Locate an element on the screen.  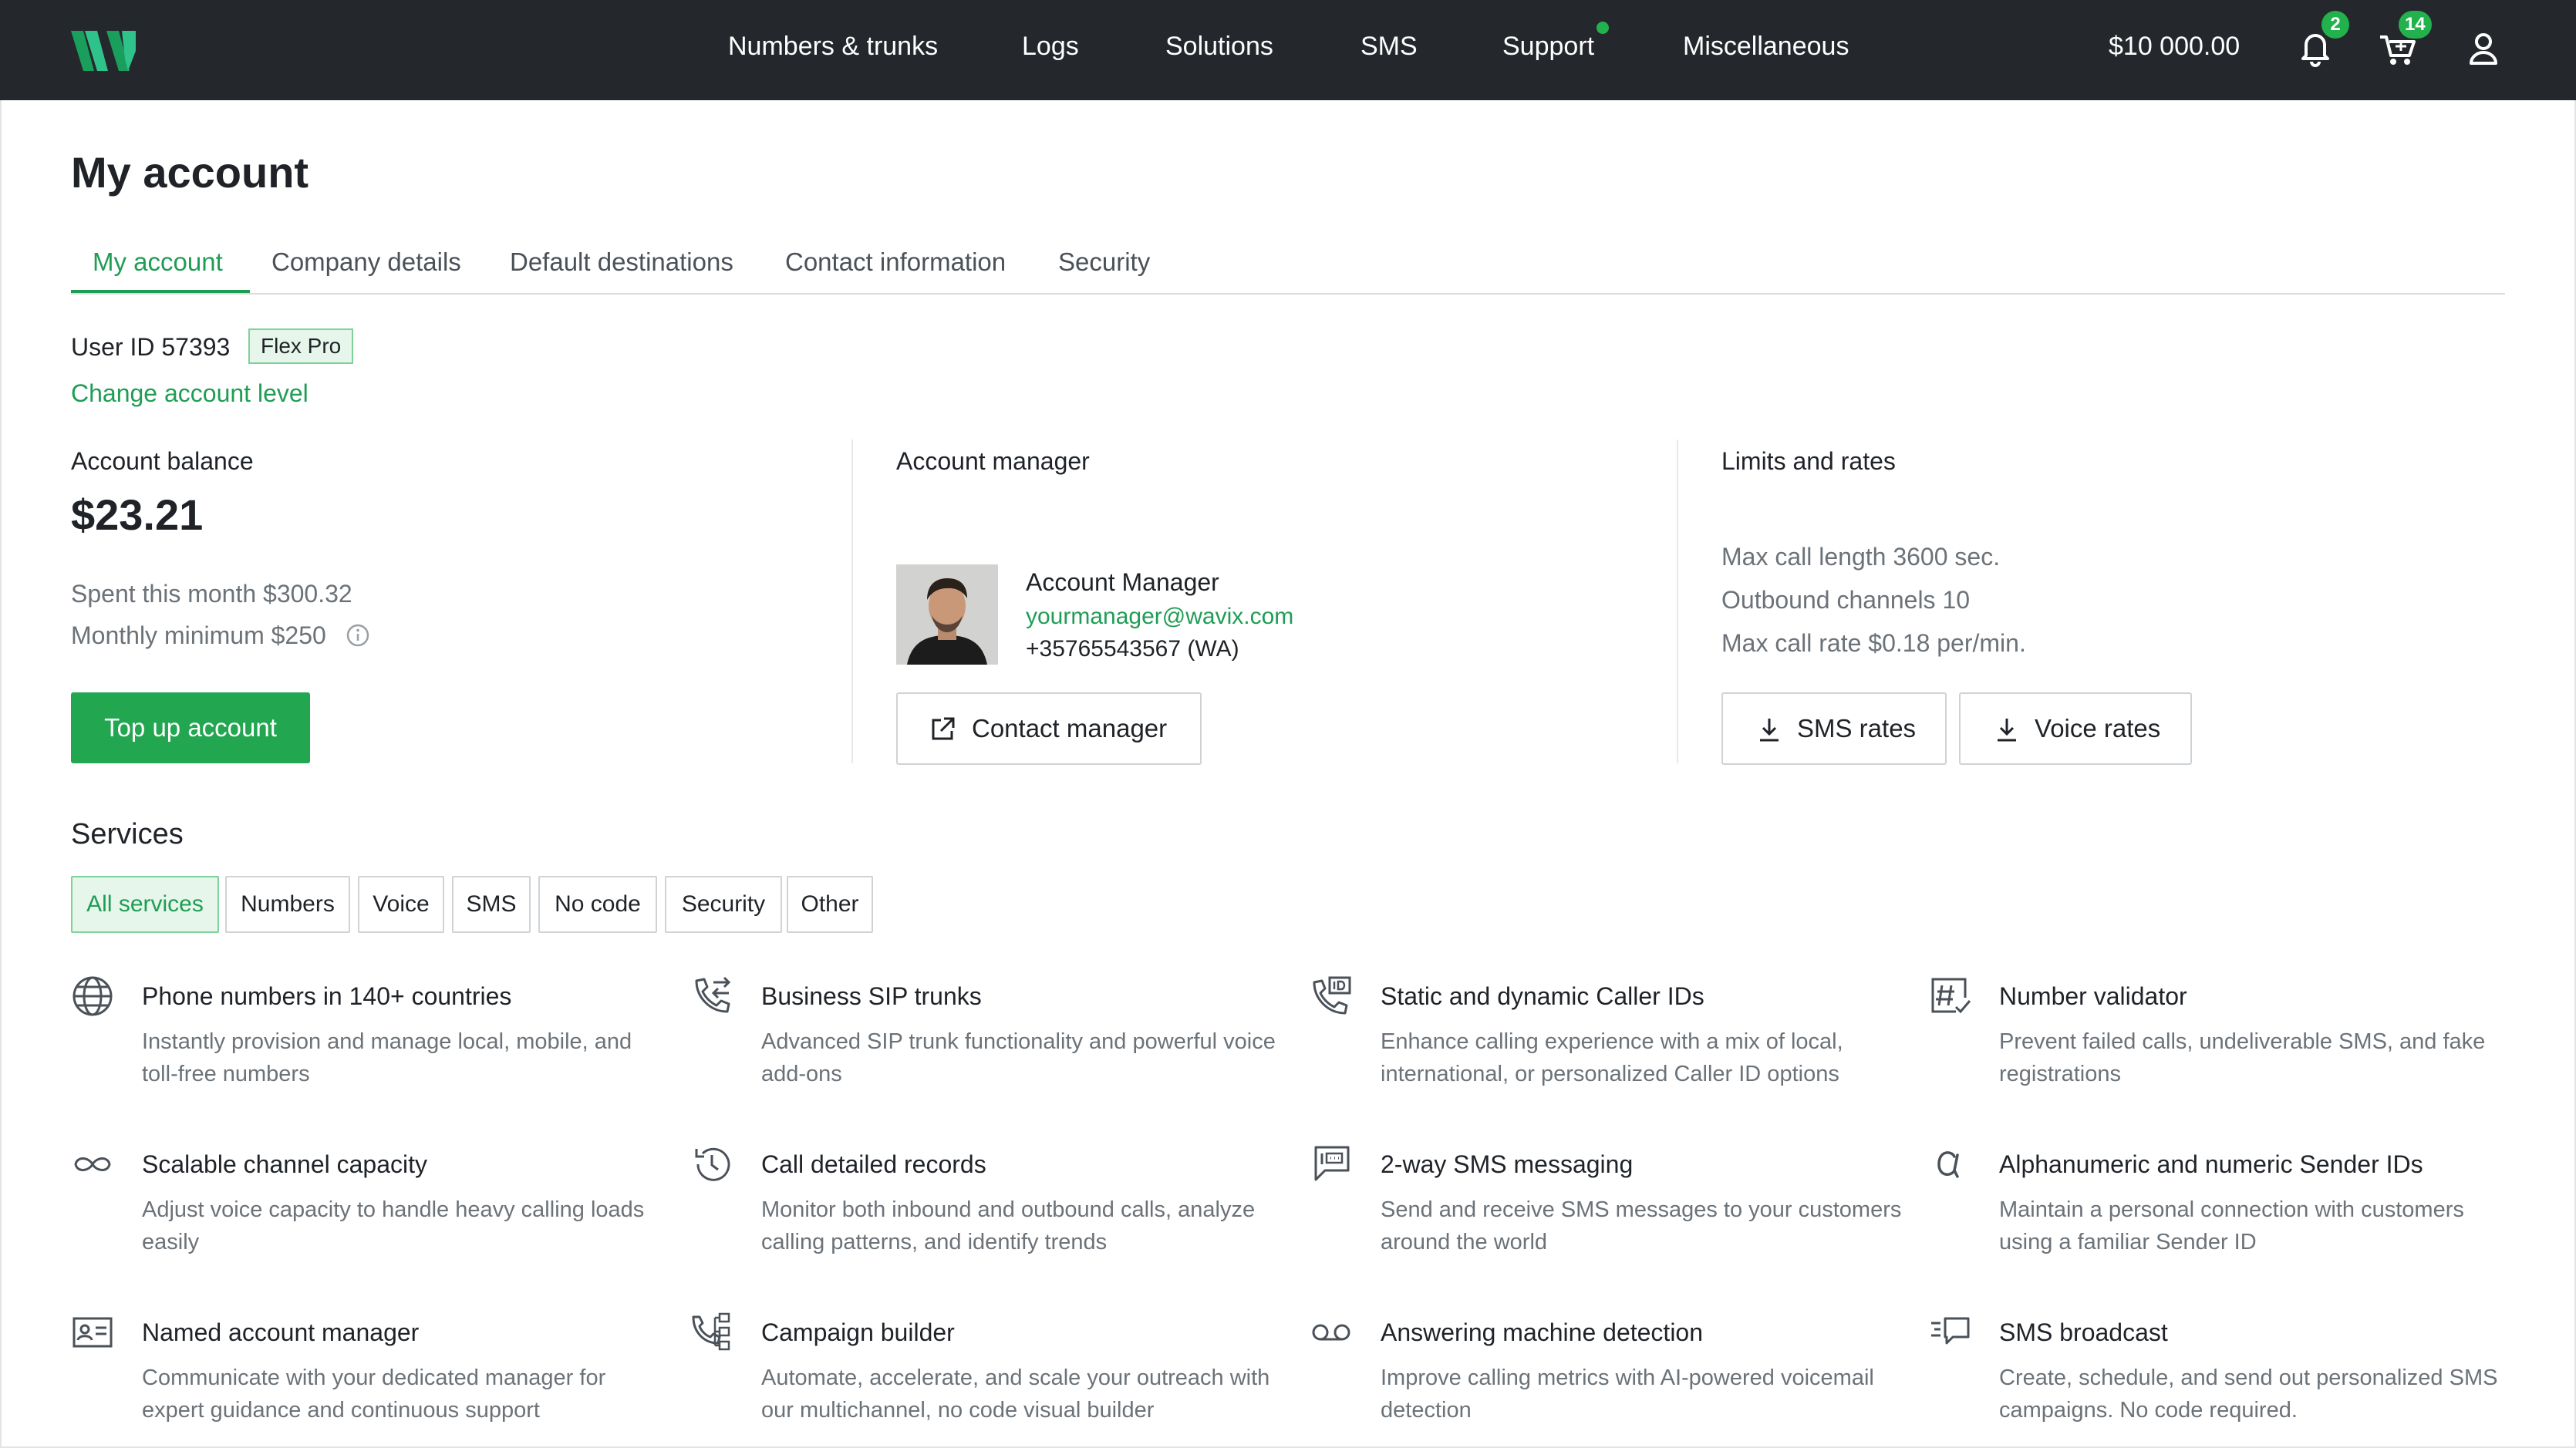
tab-default-destinations: Default destinations is located at coordinates (621, 262).